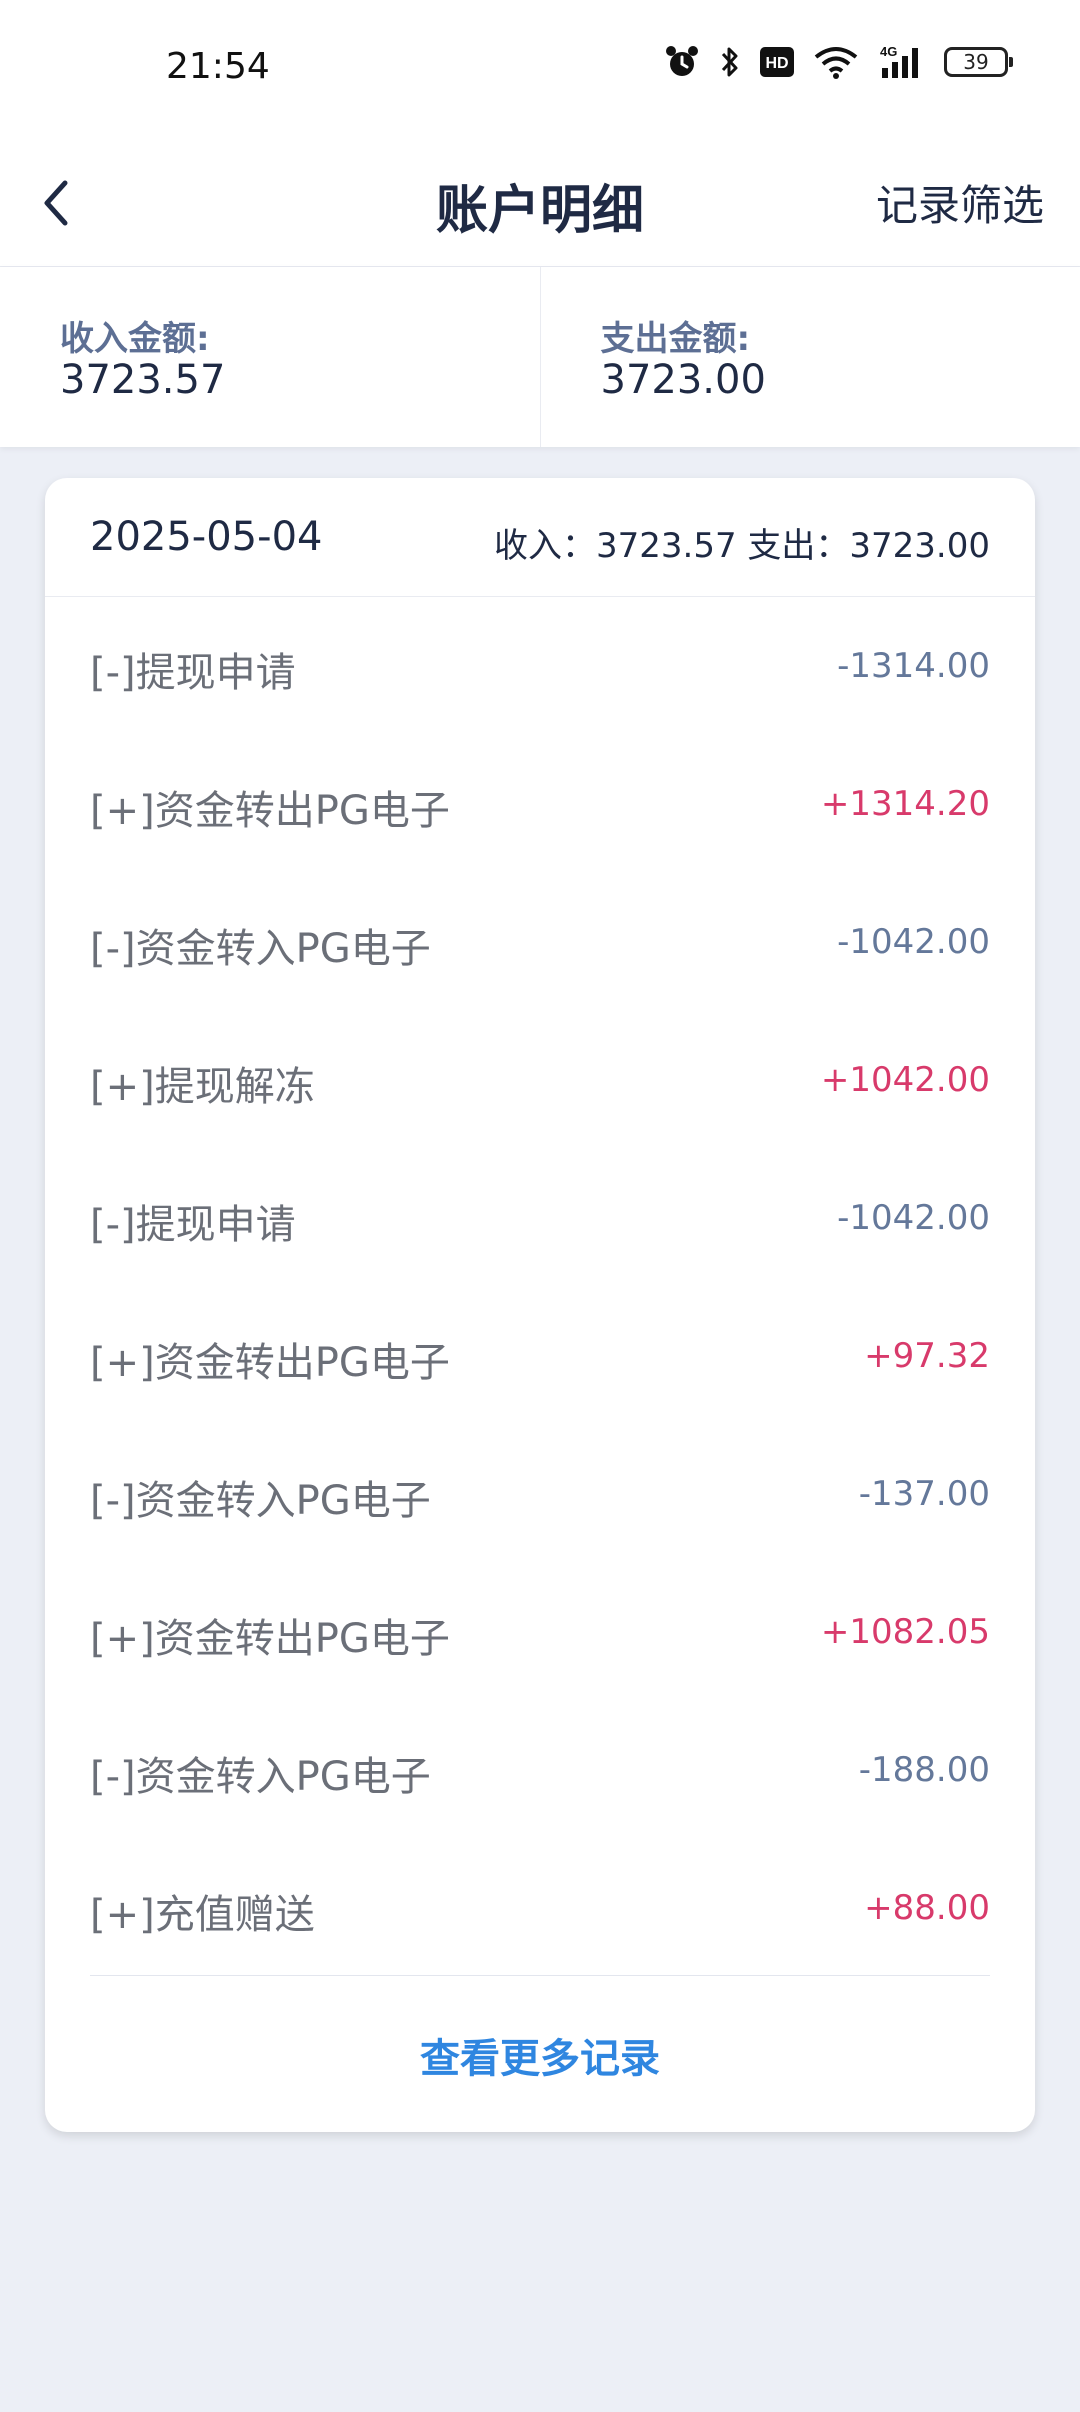  Describe the element at coordinates (810, 357) in the screenshot. I see `expense-summary: 支出金额: 3723.00` at that location.